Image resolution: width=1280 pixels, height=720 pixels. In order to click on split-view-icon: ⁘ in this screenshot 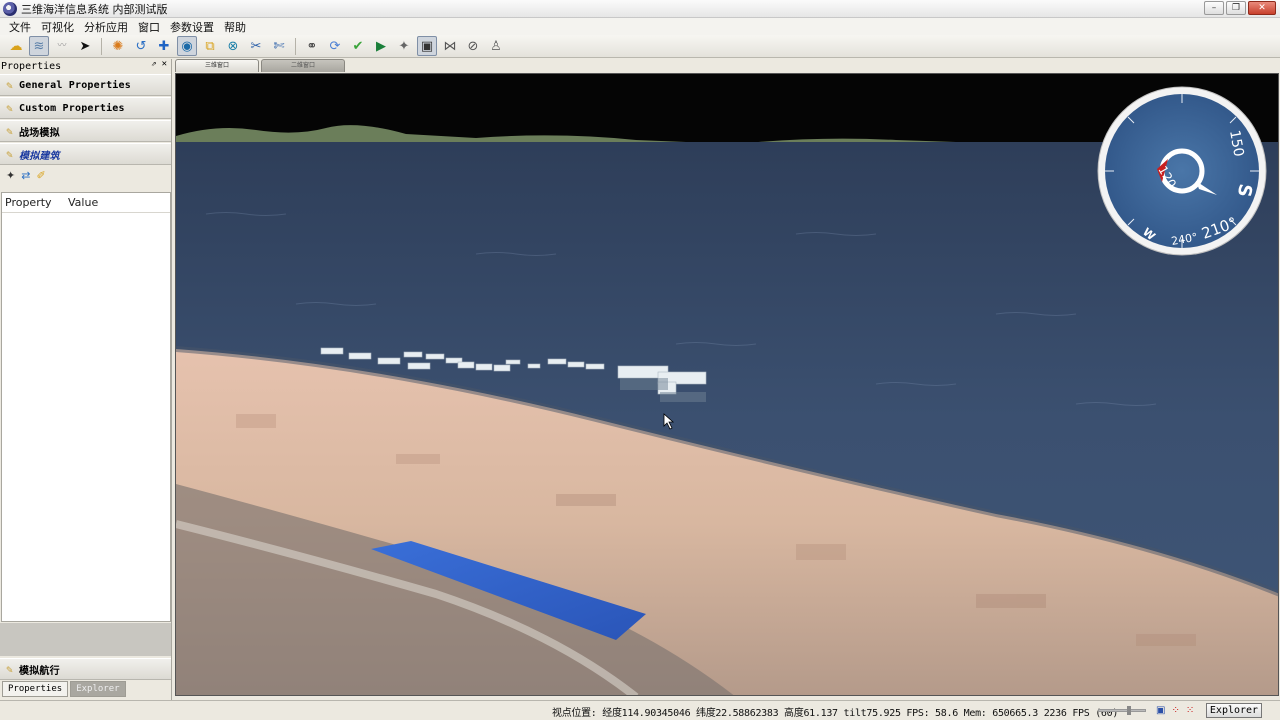, I will do `click(1175, 710)`.